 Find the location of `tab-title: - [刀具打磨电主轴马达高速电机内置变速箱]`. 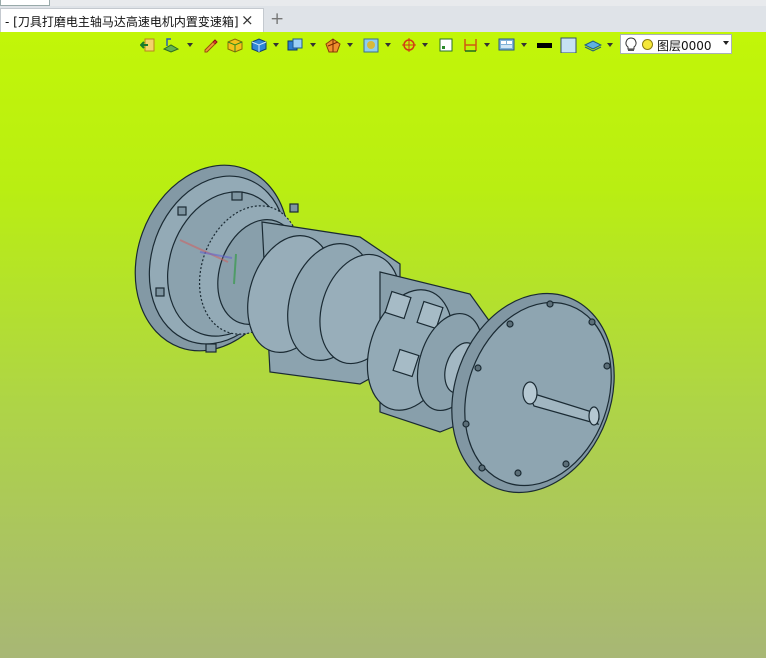

tab-title: - [刀具打磨电主轴马达高速电机内置变速箱] is located at coordinates (122, 22).